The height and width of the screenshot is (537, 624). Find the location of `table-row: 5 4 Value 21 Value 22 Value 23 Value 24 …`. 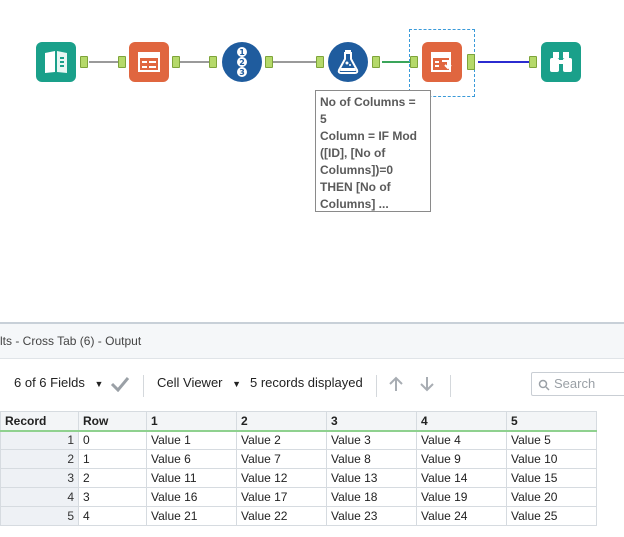

table-row: 5 4 Value 21 Value 22 Value 23 Value 24 … is located at coordinates (298, 516).